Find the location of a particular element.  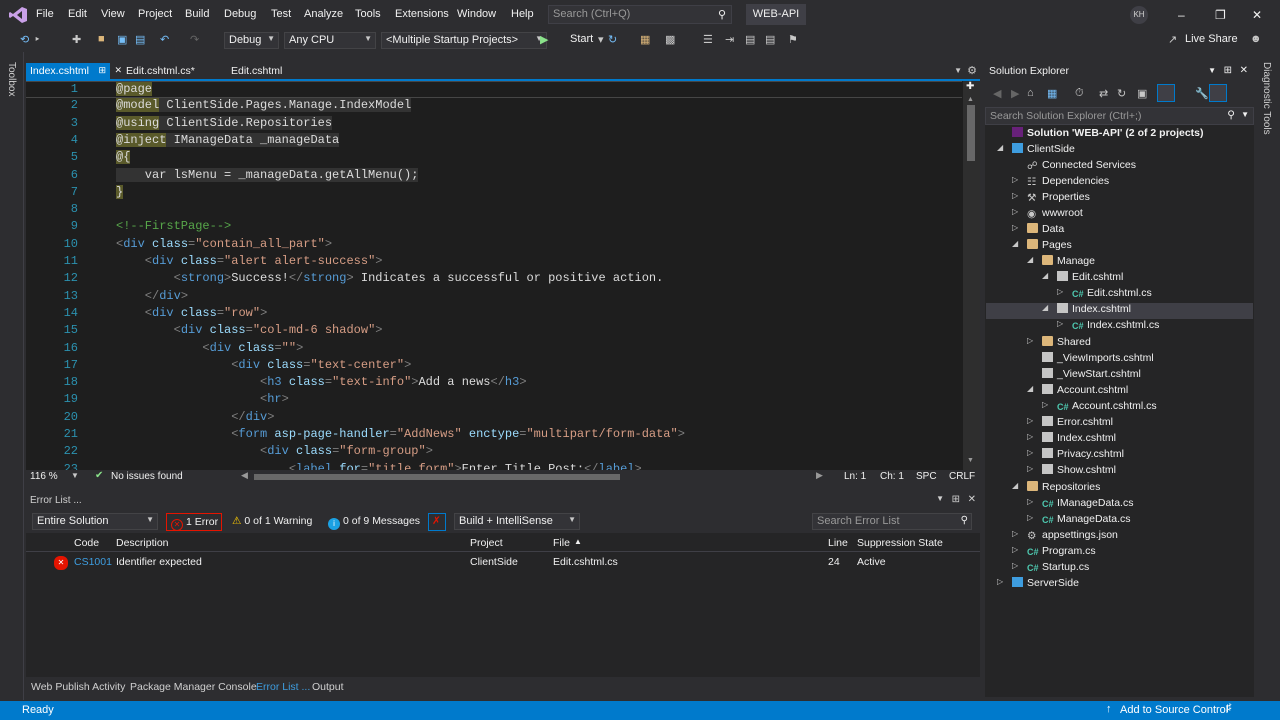

scroll-down-icon: ▼ is located at coordinates (970, 460).